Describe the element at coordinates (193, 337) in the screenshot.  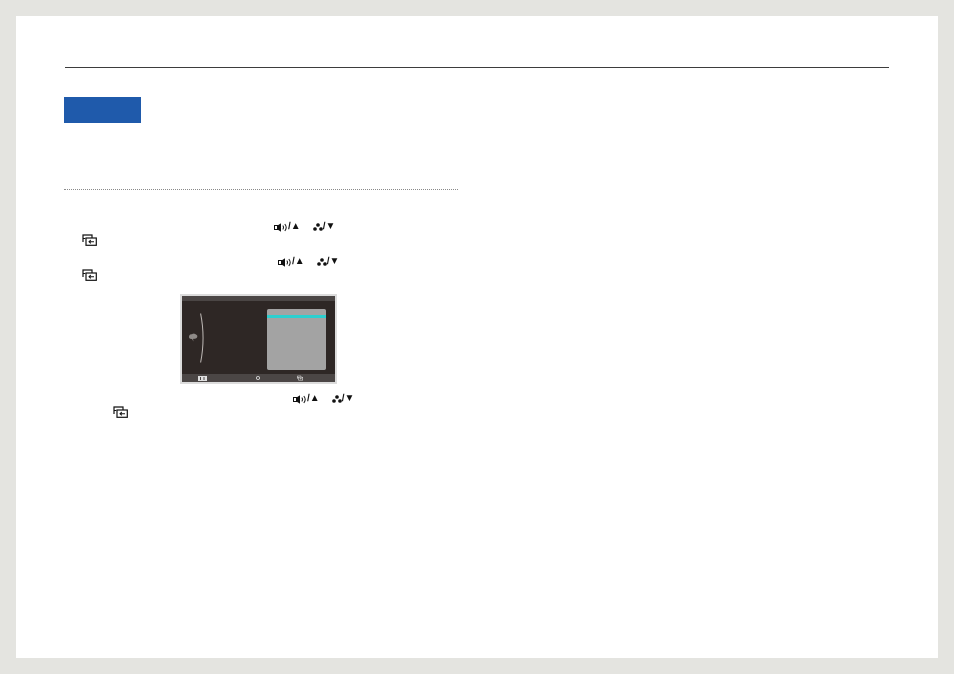
I see `cloud-icon` at that location.